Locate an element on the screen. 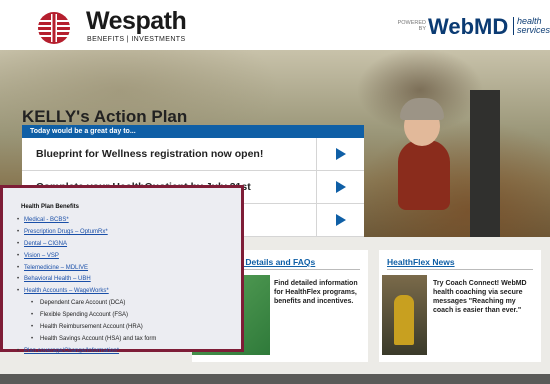 This screenshot has height=384, width=550. menu-link: Health Accounts – WageWorks* is located at coordinates (66, 291).